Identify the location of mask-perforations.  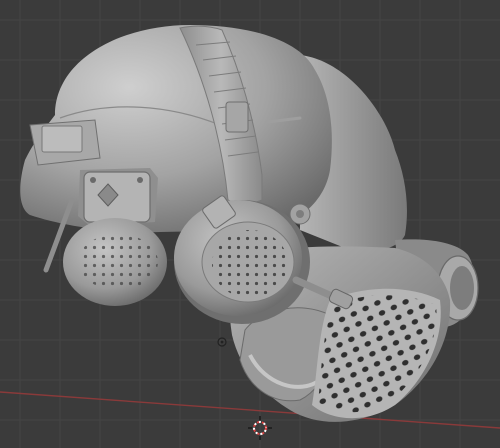
(377, 354).